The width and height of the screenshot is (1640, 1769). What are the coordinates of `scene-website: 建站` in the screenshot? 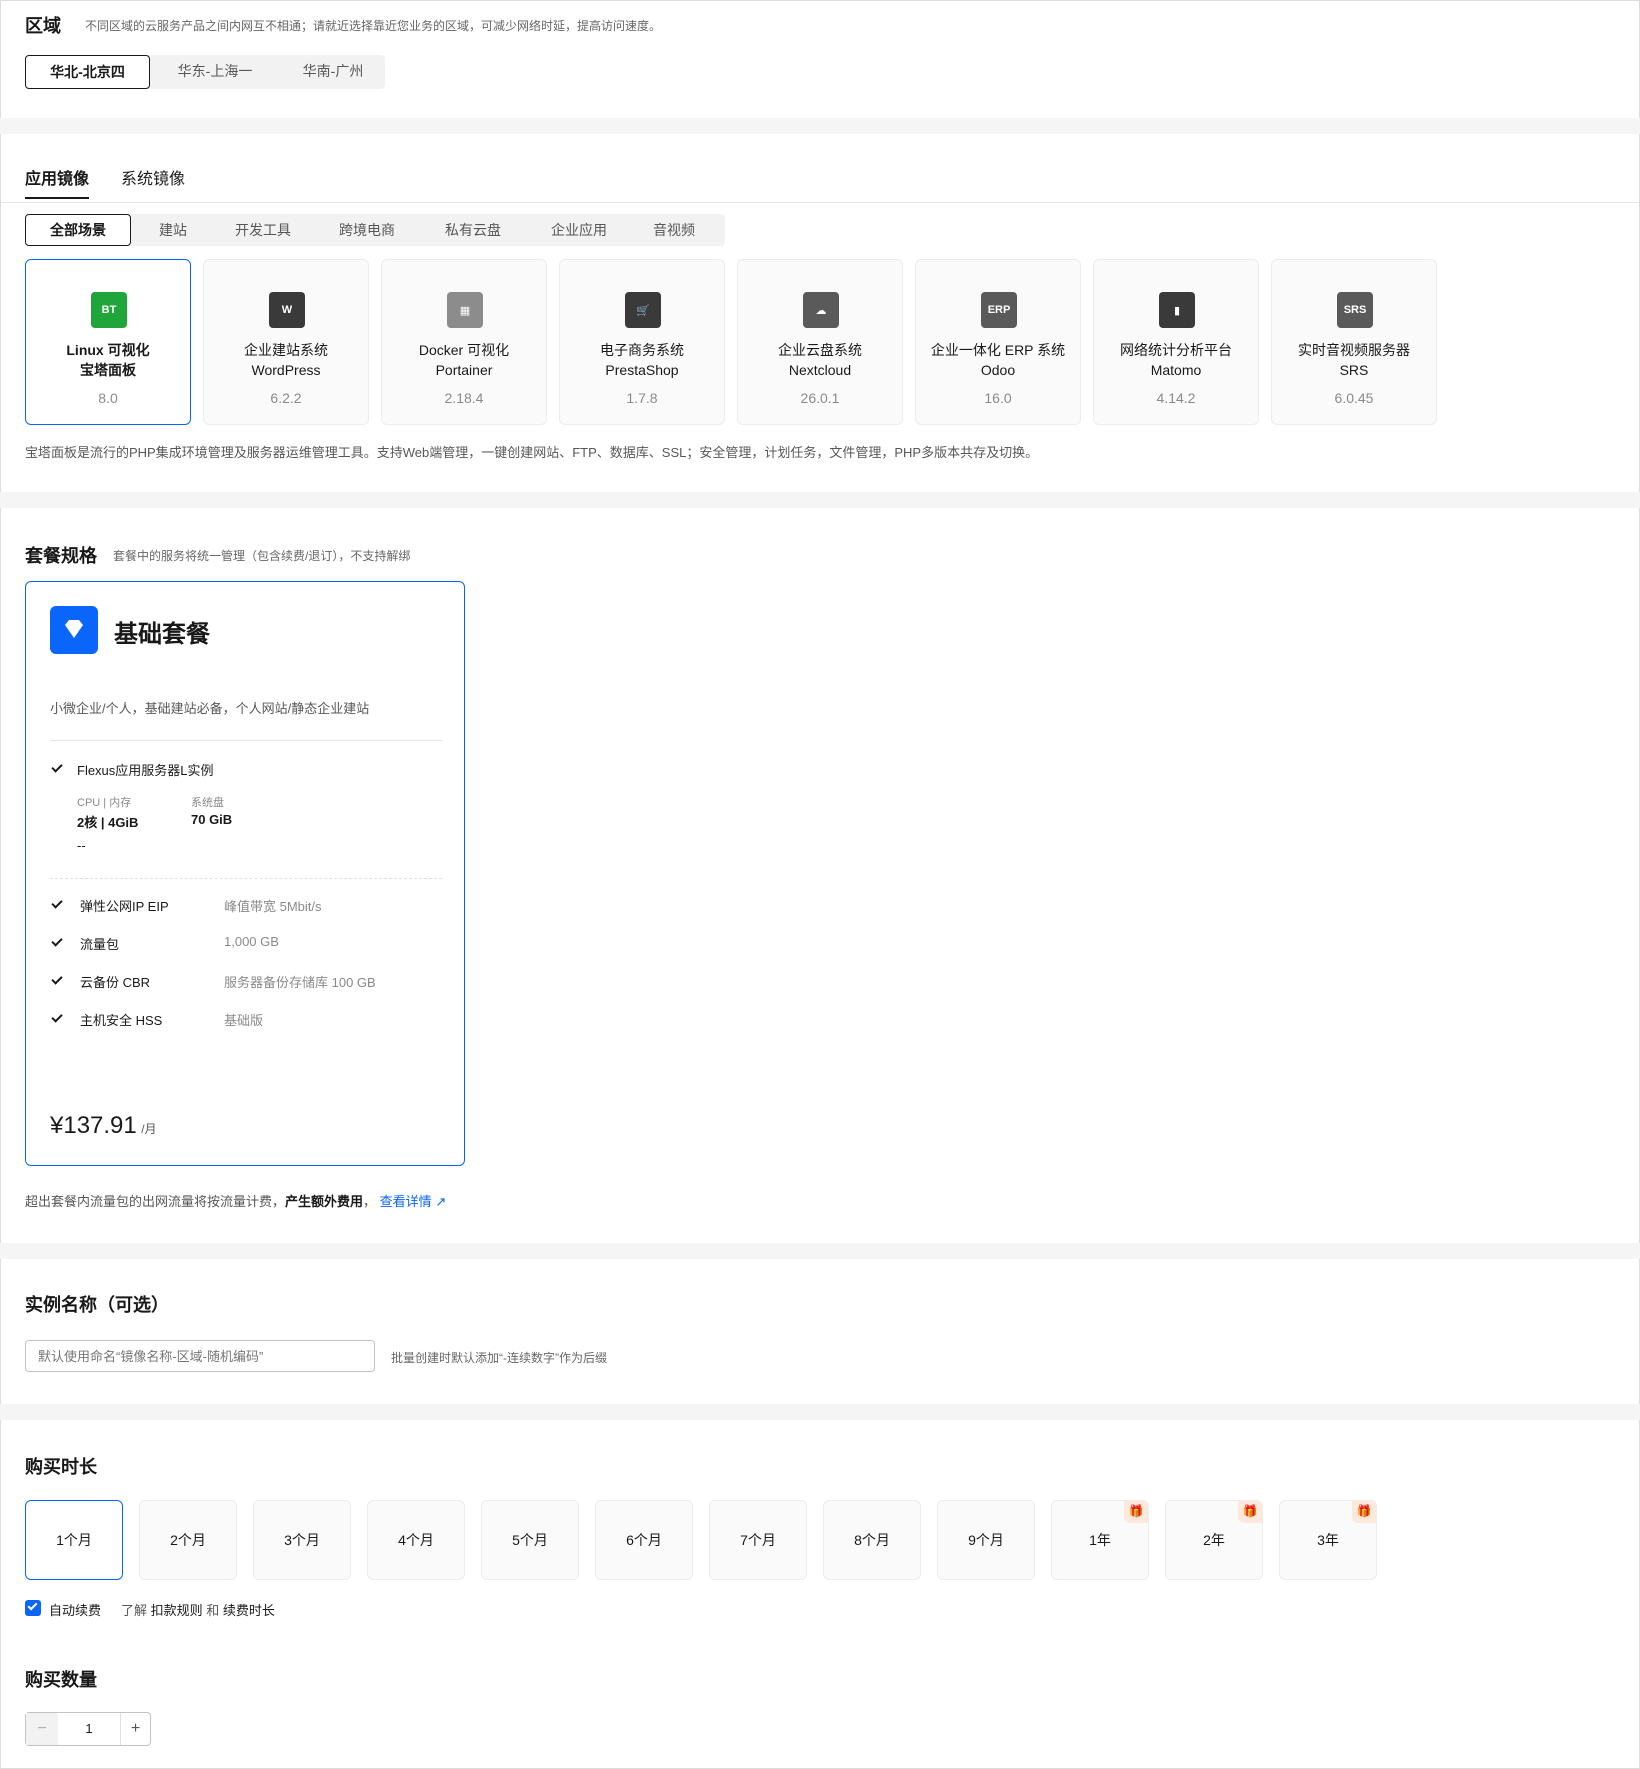 It's located at (173, 230).